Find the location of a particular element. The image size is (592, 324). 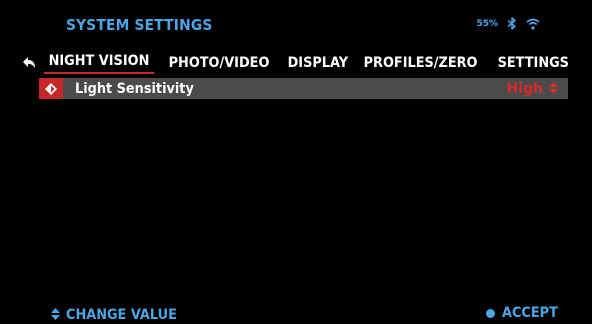

setting-label: Light Sensitivity is located at coordinates (134, 88).